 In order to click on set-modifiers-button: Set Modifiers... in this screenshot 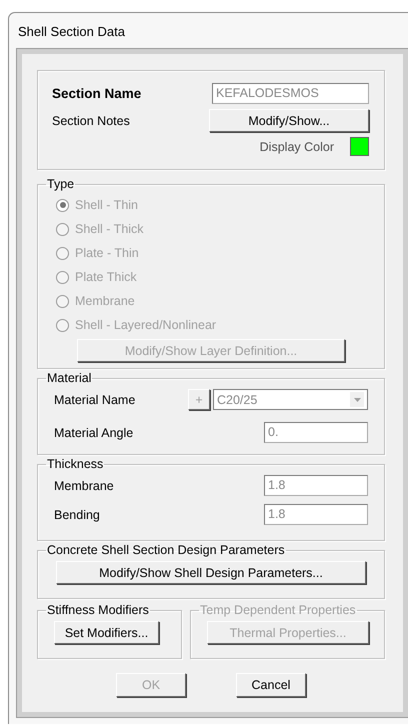, I will do `click(106, 632)`.